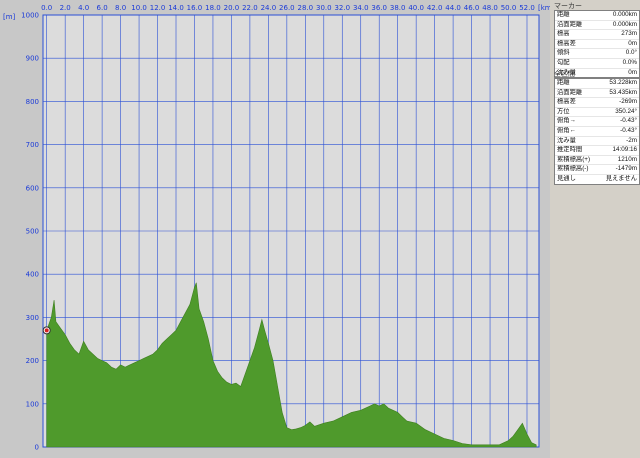 The width and height of the screenshot is (640, 458). I want to click on info-label: 見通し, so click(566, 178).